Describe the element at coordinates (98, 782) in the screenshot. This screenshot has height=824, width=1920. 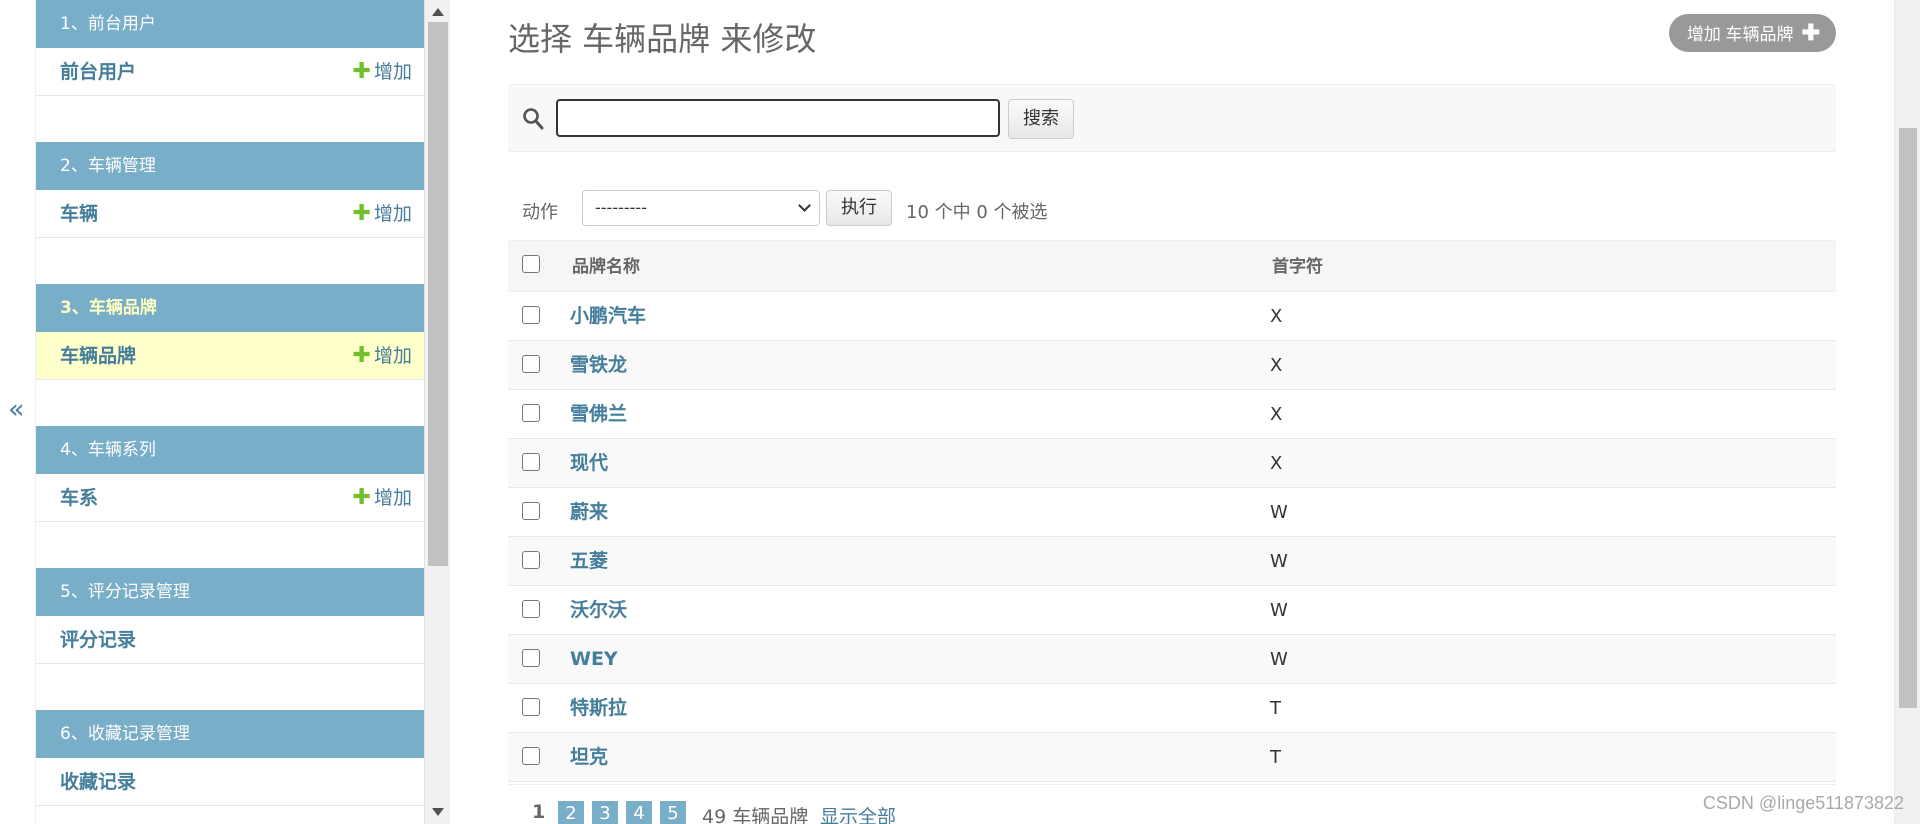
I see `sidebar-model-link: 收藏记录` at that location.